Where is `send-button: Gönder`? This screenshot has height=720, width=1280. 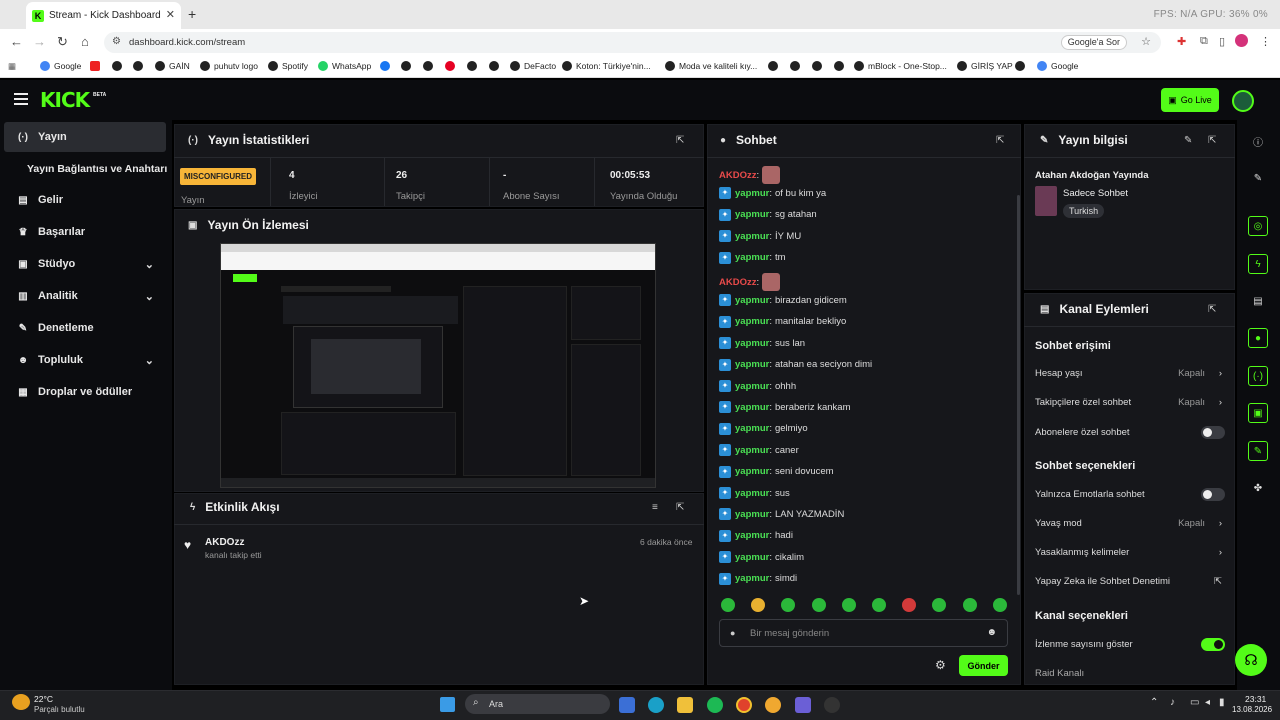 send-button: Gönder is located at coordinates (983, 665).